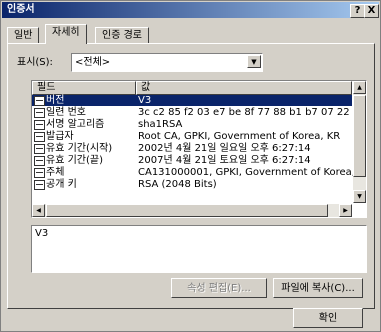 This screenshot has width=381, height=332. Describe the element at coordinates (55, 100) in the screenshot. I see `field-name: 버전` at that location.